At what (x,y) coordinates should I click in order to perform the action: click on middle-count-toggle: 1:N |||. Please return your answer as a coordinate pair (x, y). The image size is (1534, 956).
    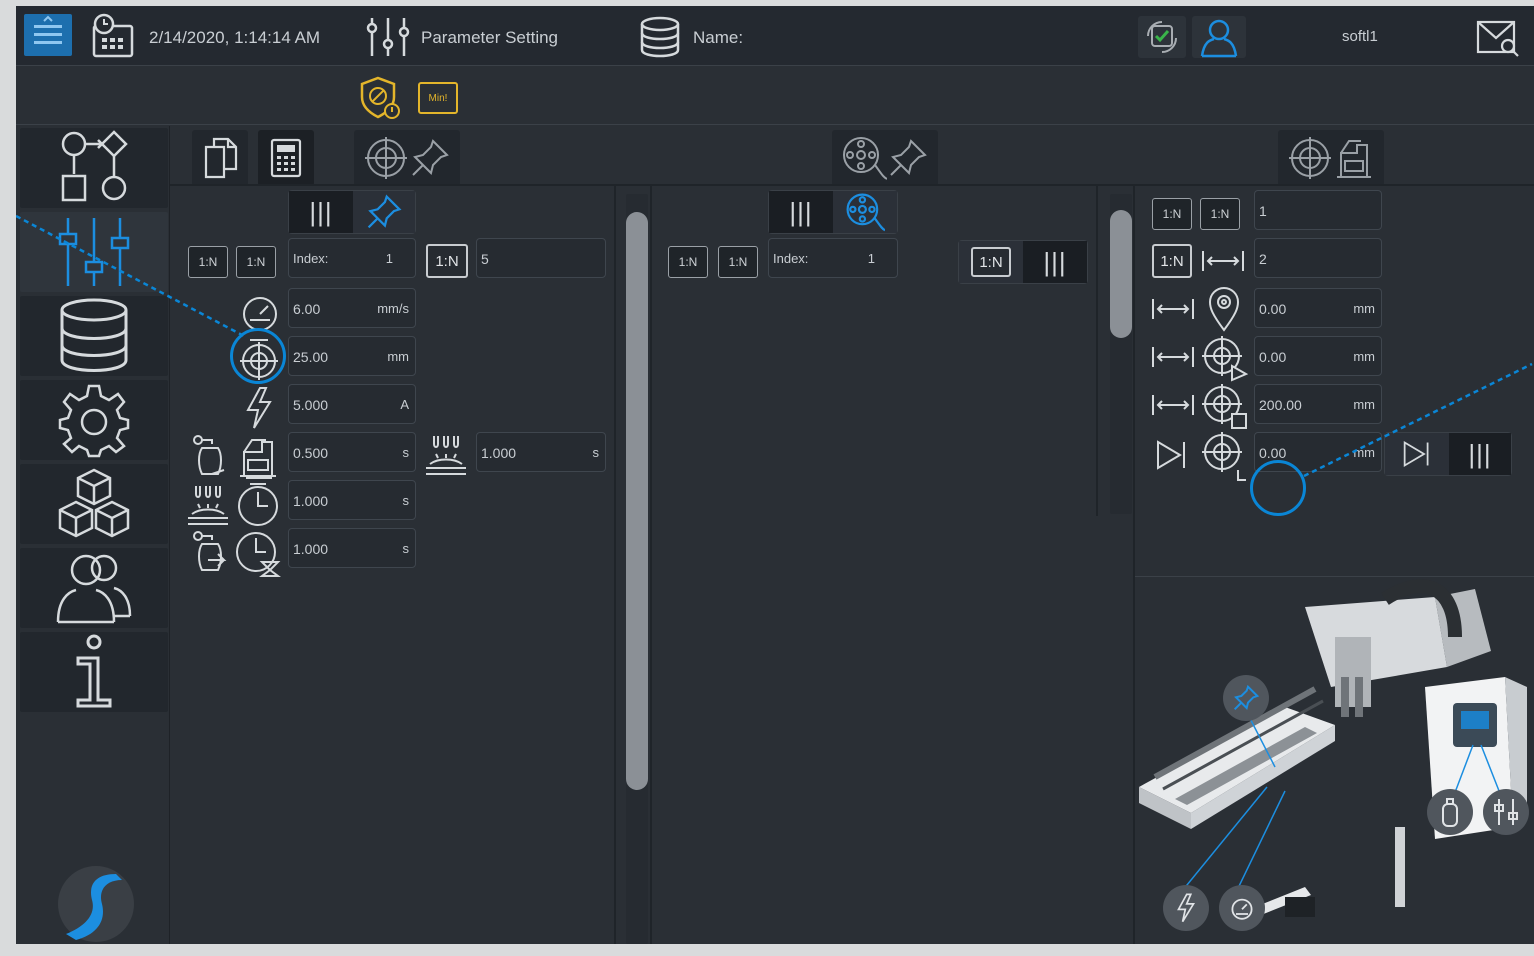
    Looking at the image, I should click on (1023, 262).